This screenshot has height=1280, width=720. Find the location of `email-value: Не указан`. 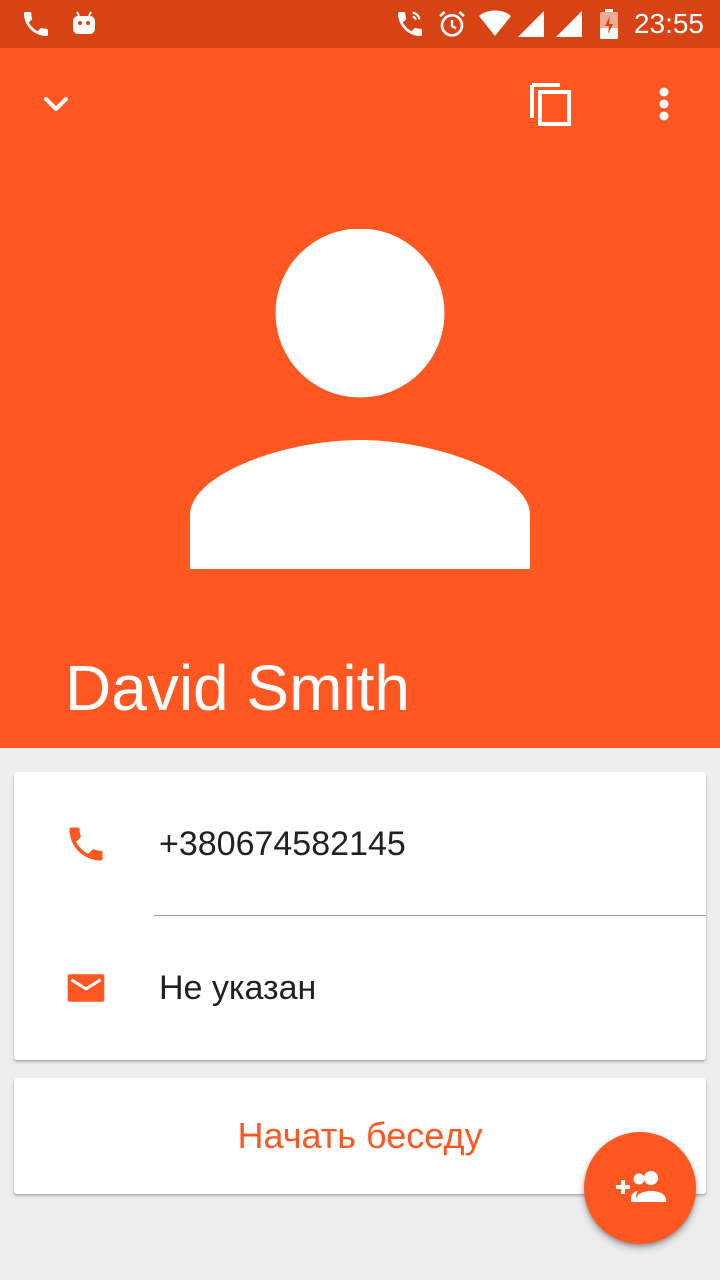

email-value: Не указан is located at coordinates (238, 988).